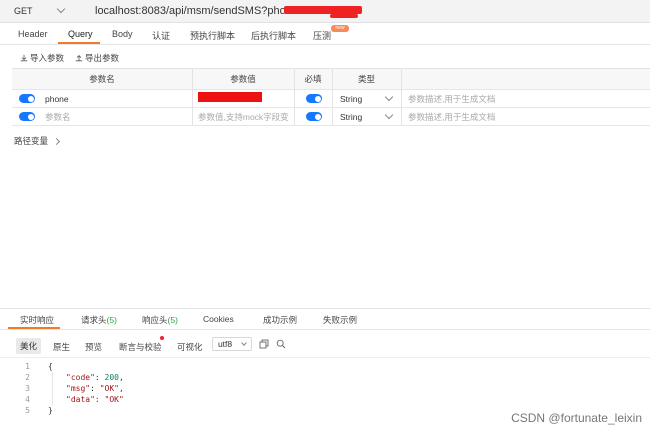 This screenshot has width=650, height=435. Describe the element at coordinates (57, 98) in the screenshot. I see `param-name: phone` at that location.